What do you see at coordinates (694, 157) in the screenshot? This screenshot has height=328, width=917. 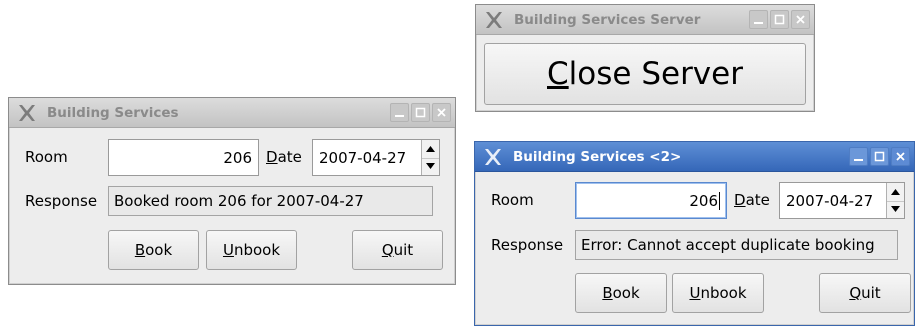 I see `client2-titlebar: Building Services <2>` at bounding box center [694, 157].